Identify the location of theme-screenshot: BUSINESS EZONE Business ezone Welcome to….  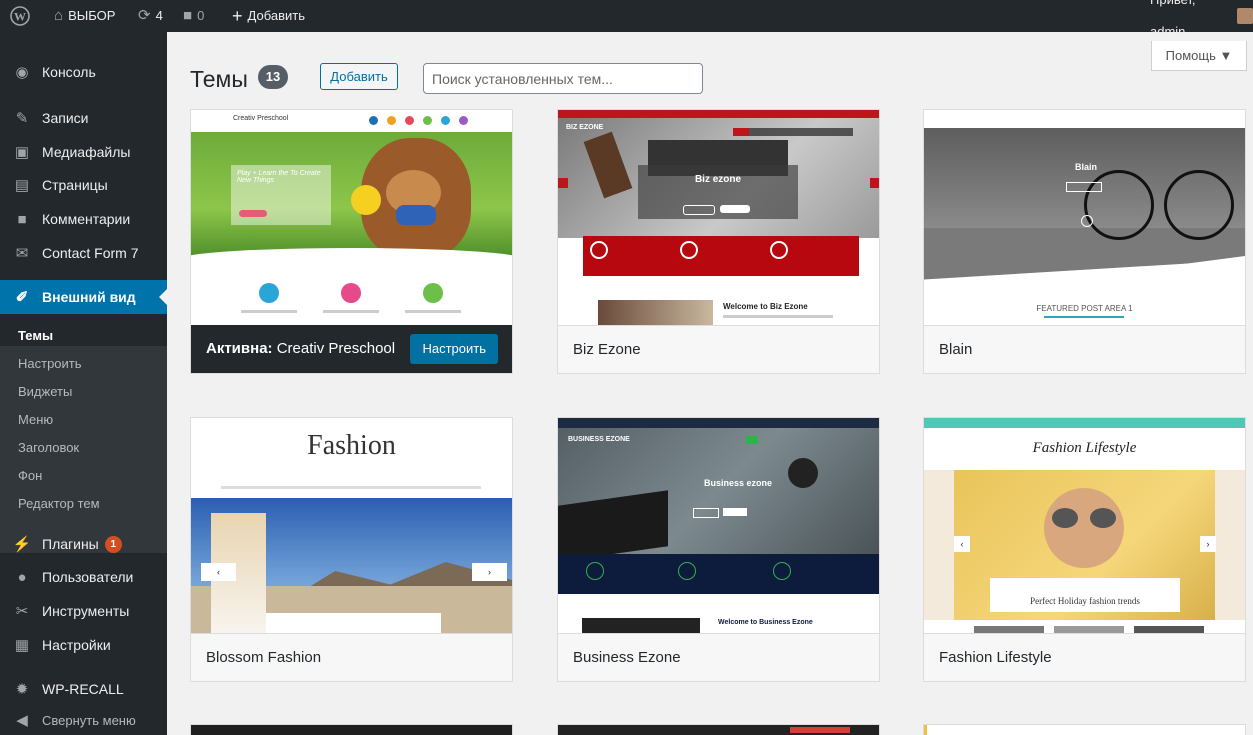
(718, 525).